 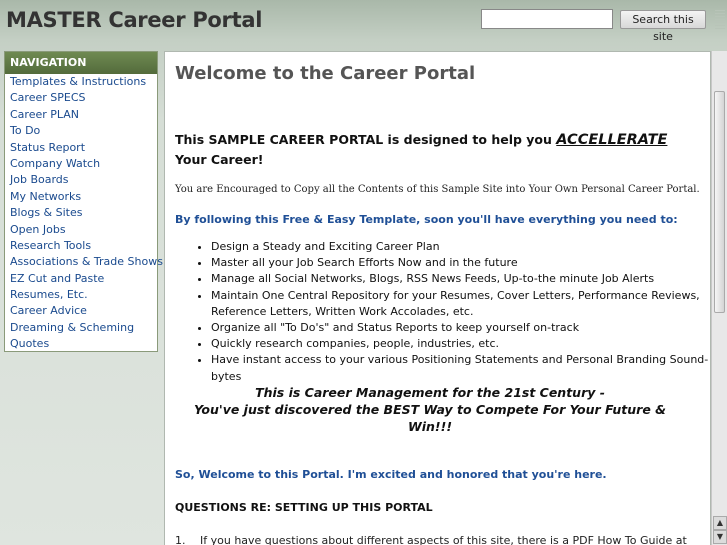 What do you see at coordinates (720, 20) in the screenshot?
I see `grip-handle-icon` at bounding box center [720, 20].